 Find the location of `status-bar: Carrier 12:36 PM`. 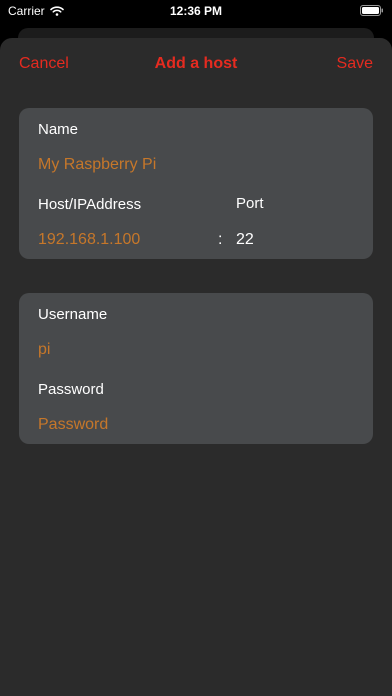

status-bar: Carrier 12:36 PM is located at coordinates (196, 11).